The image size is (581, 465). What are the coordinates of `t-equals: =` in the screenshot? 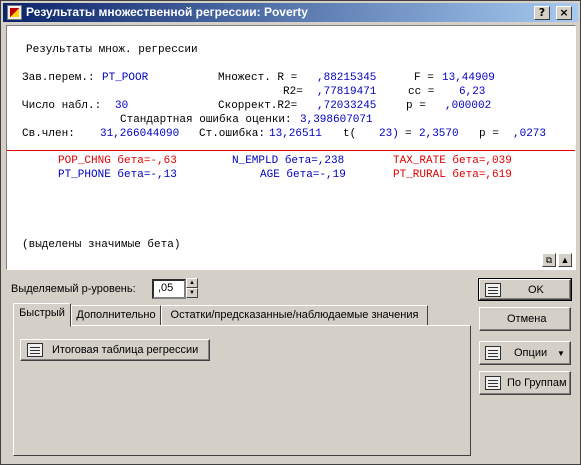 It's located at (408, 134).